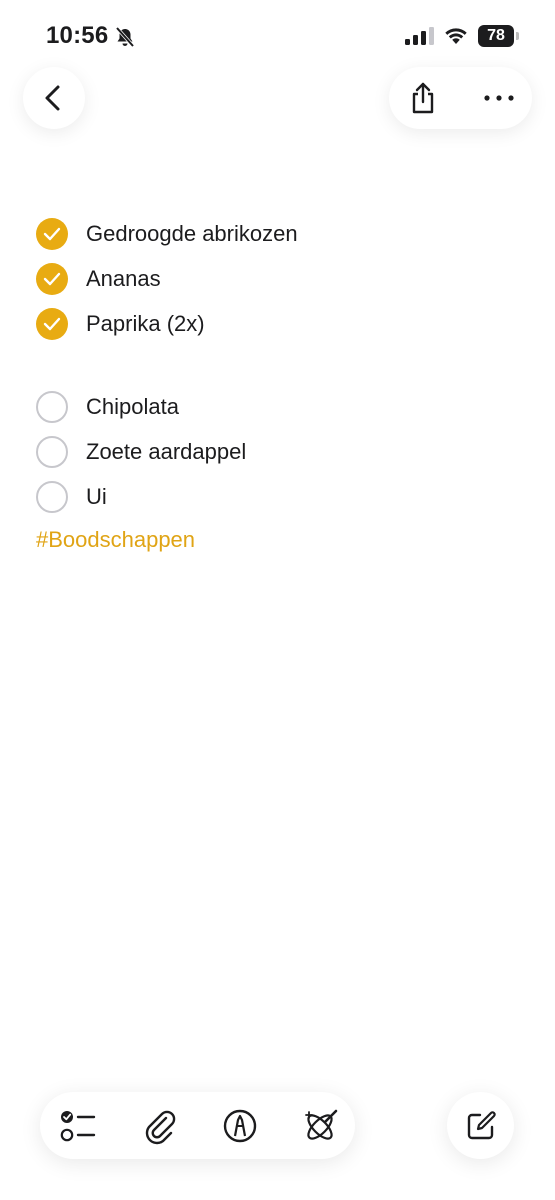 The image size is (555, 1200). I want to click on note-tag: #Boodschappen, so click(115, 540).